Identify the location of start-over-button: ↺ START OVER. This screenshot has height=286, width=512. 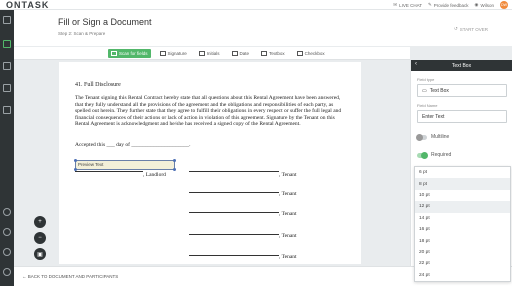
(471, 29).